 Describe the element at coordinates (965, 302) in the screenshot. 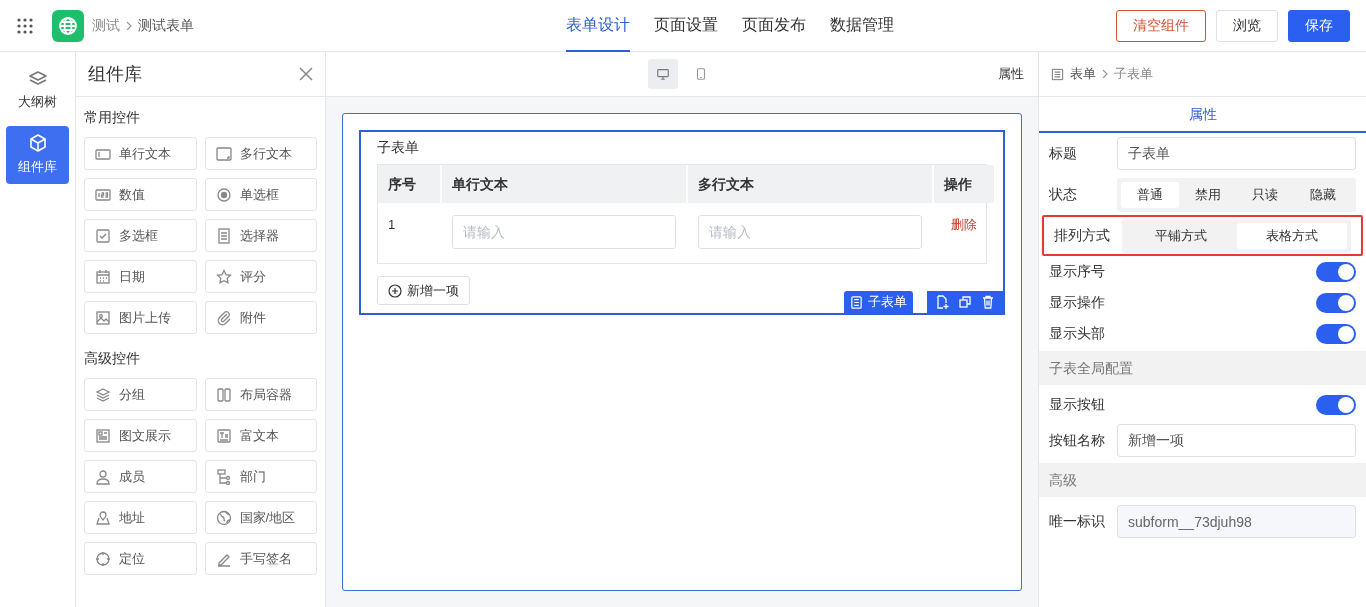

I see `copy-icon` at that location.